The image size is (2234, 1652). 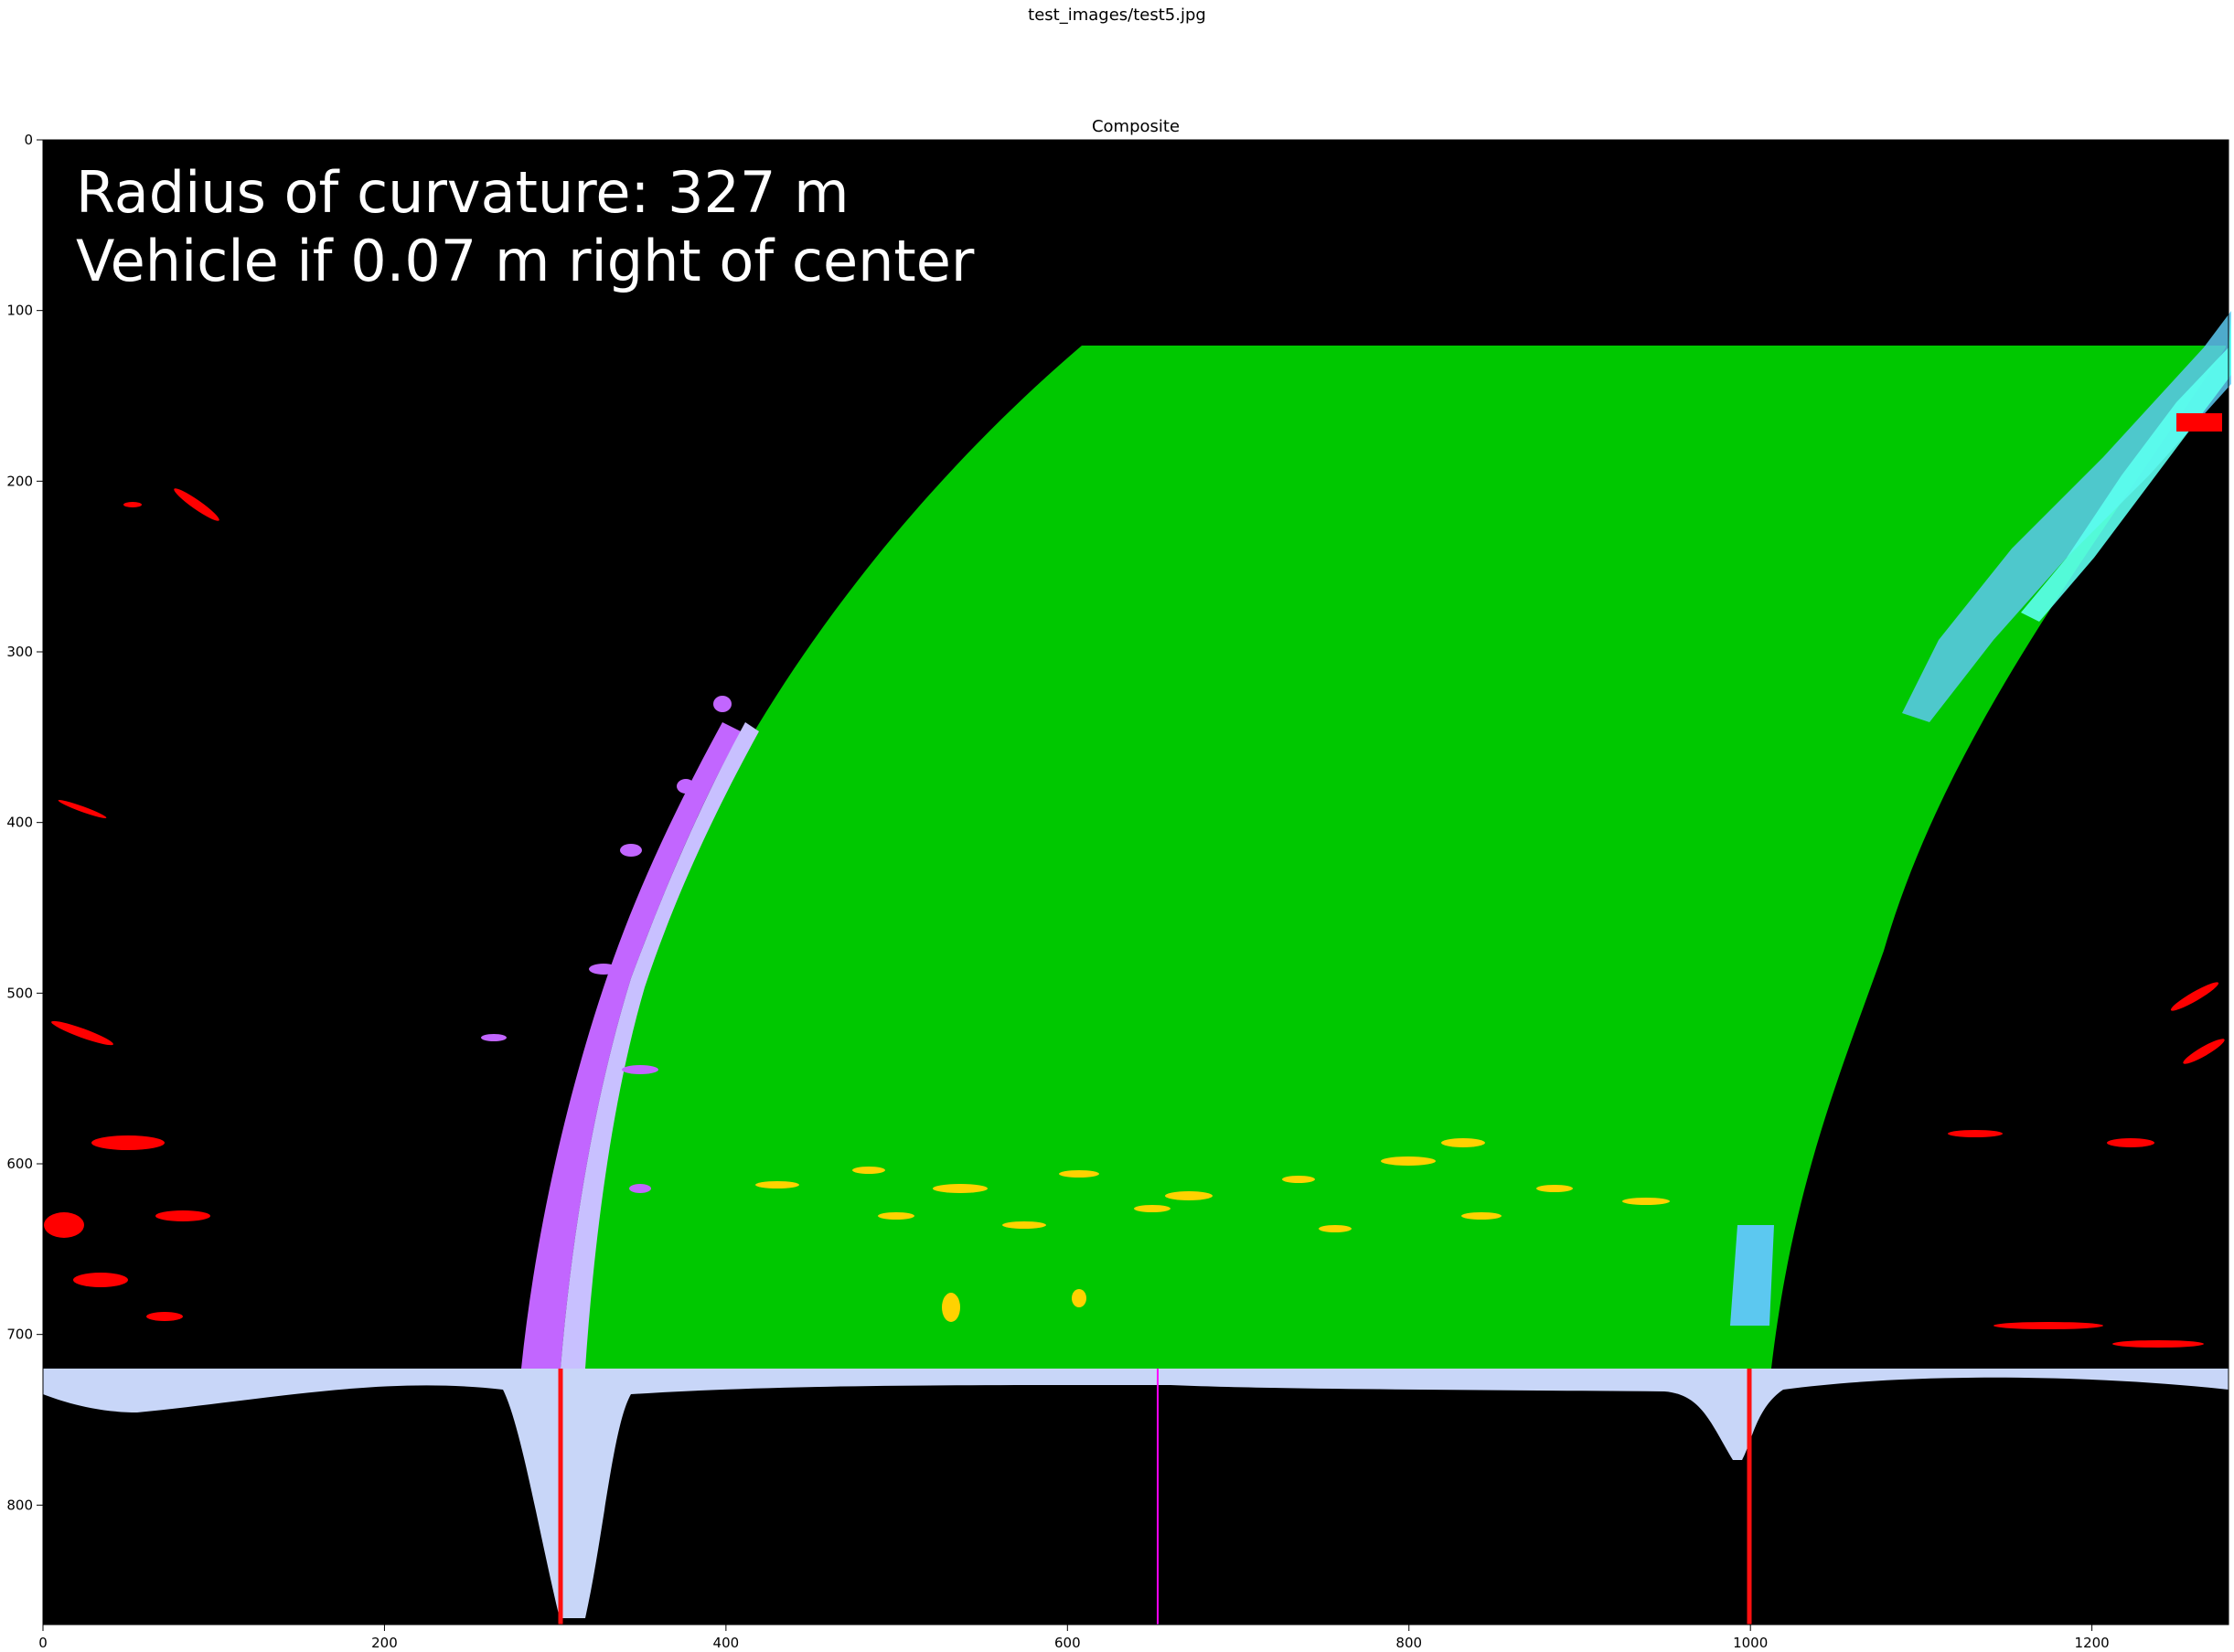 What do you see at coordinates (19, 1164) in the screenshot?
I see `y-tick-label: 600` at bounding box center [19, 1164].